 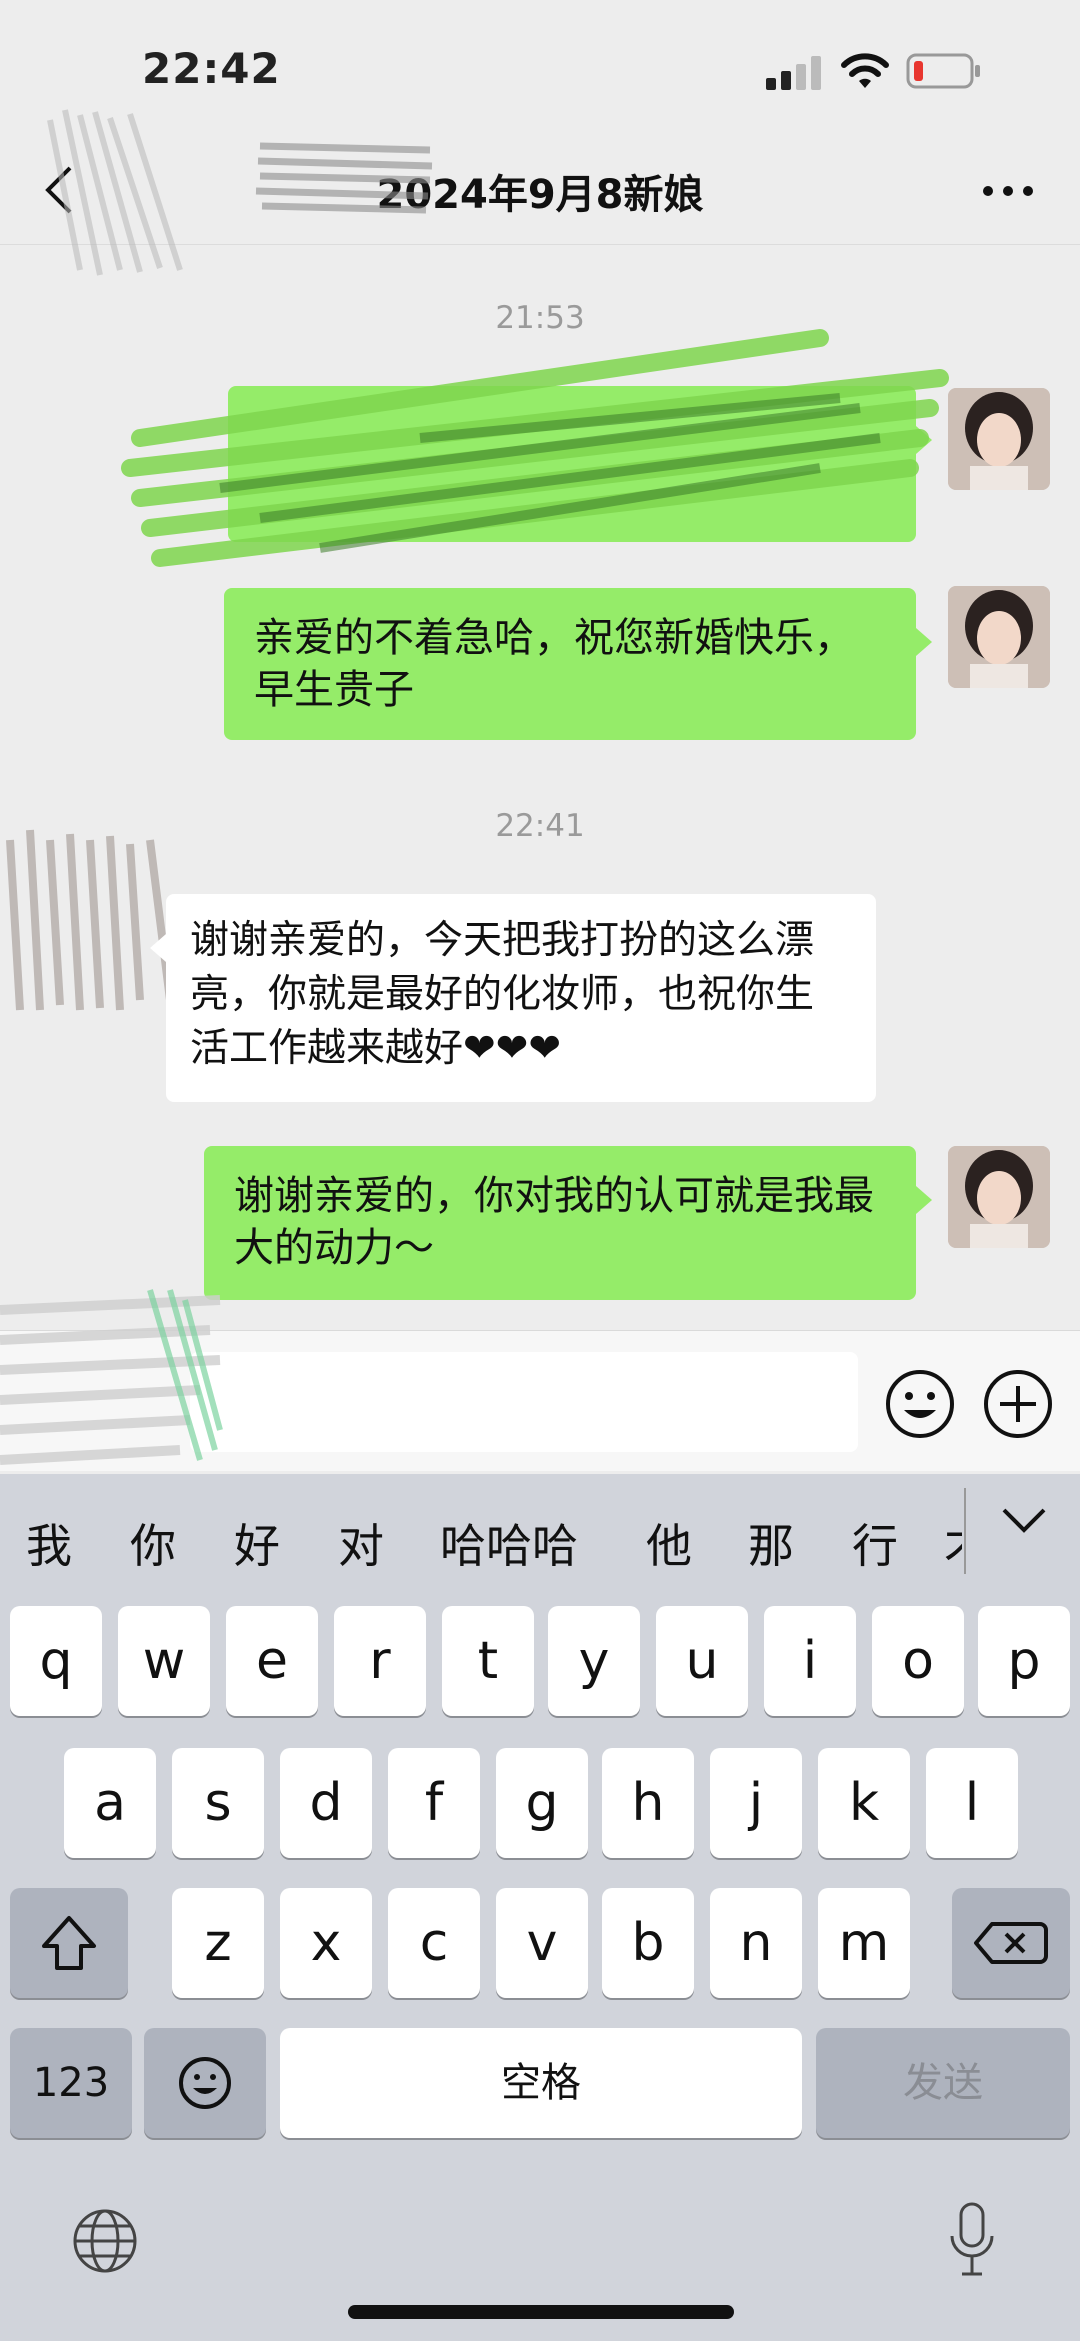 What do you see at coordinates (793, 73) in the screenshot?
I see `cellular-signal-icon` at bounding box center [793, 73].